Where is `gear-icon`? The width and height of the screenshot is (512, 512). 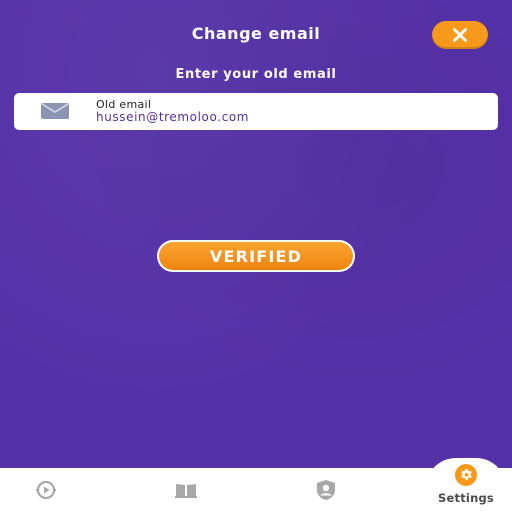 gear-icon is located at coordinates (466, 474).